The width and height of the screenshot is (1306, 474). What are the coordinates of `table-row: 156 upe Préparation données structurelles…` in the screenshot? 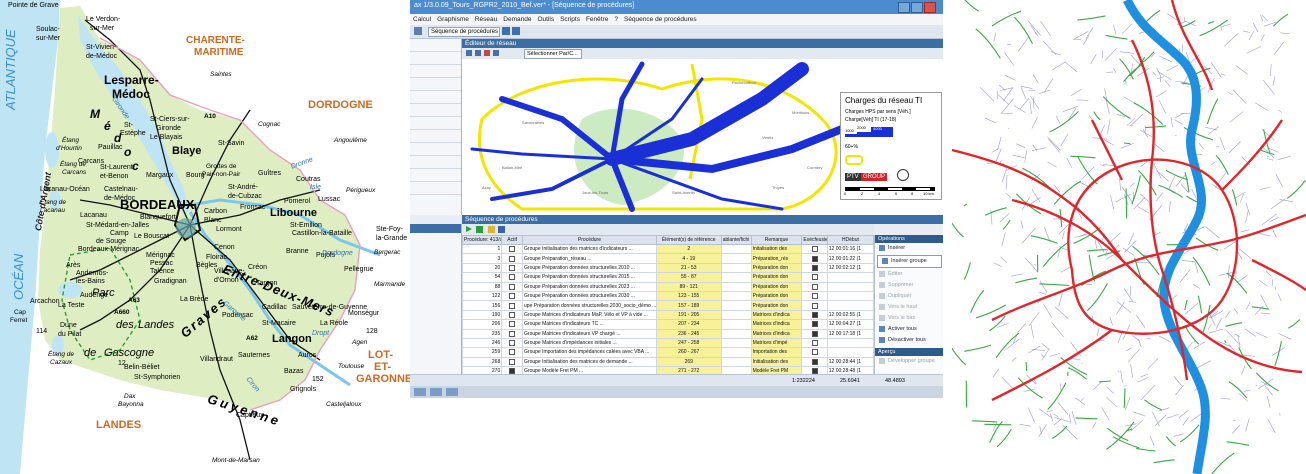 It's located at (668, 305).